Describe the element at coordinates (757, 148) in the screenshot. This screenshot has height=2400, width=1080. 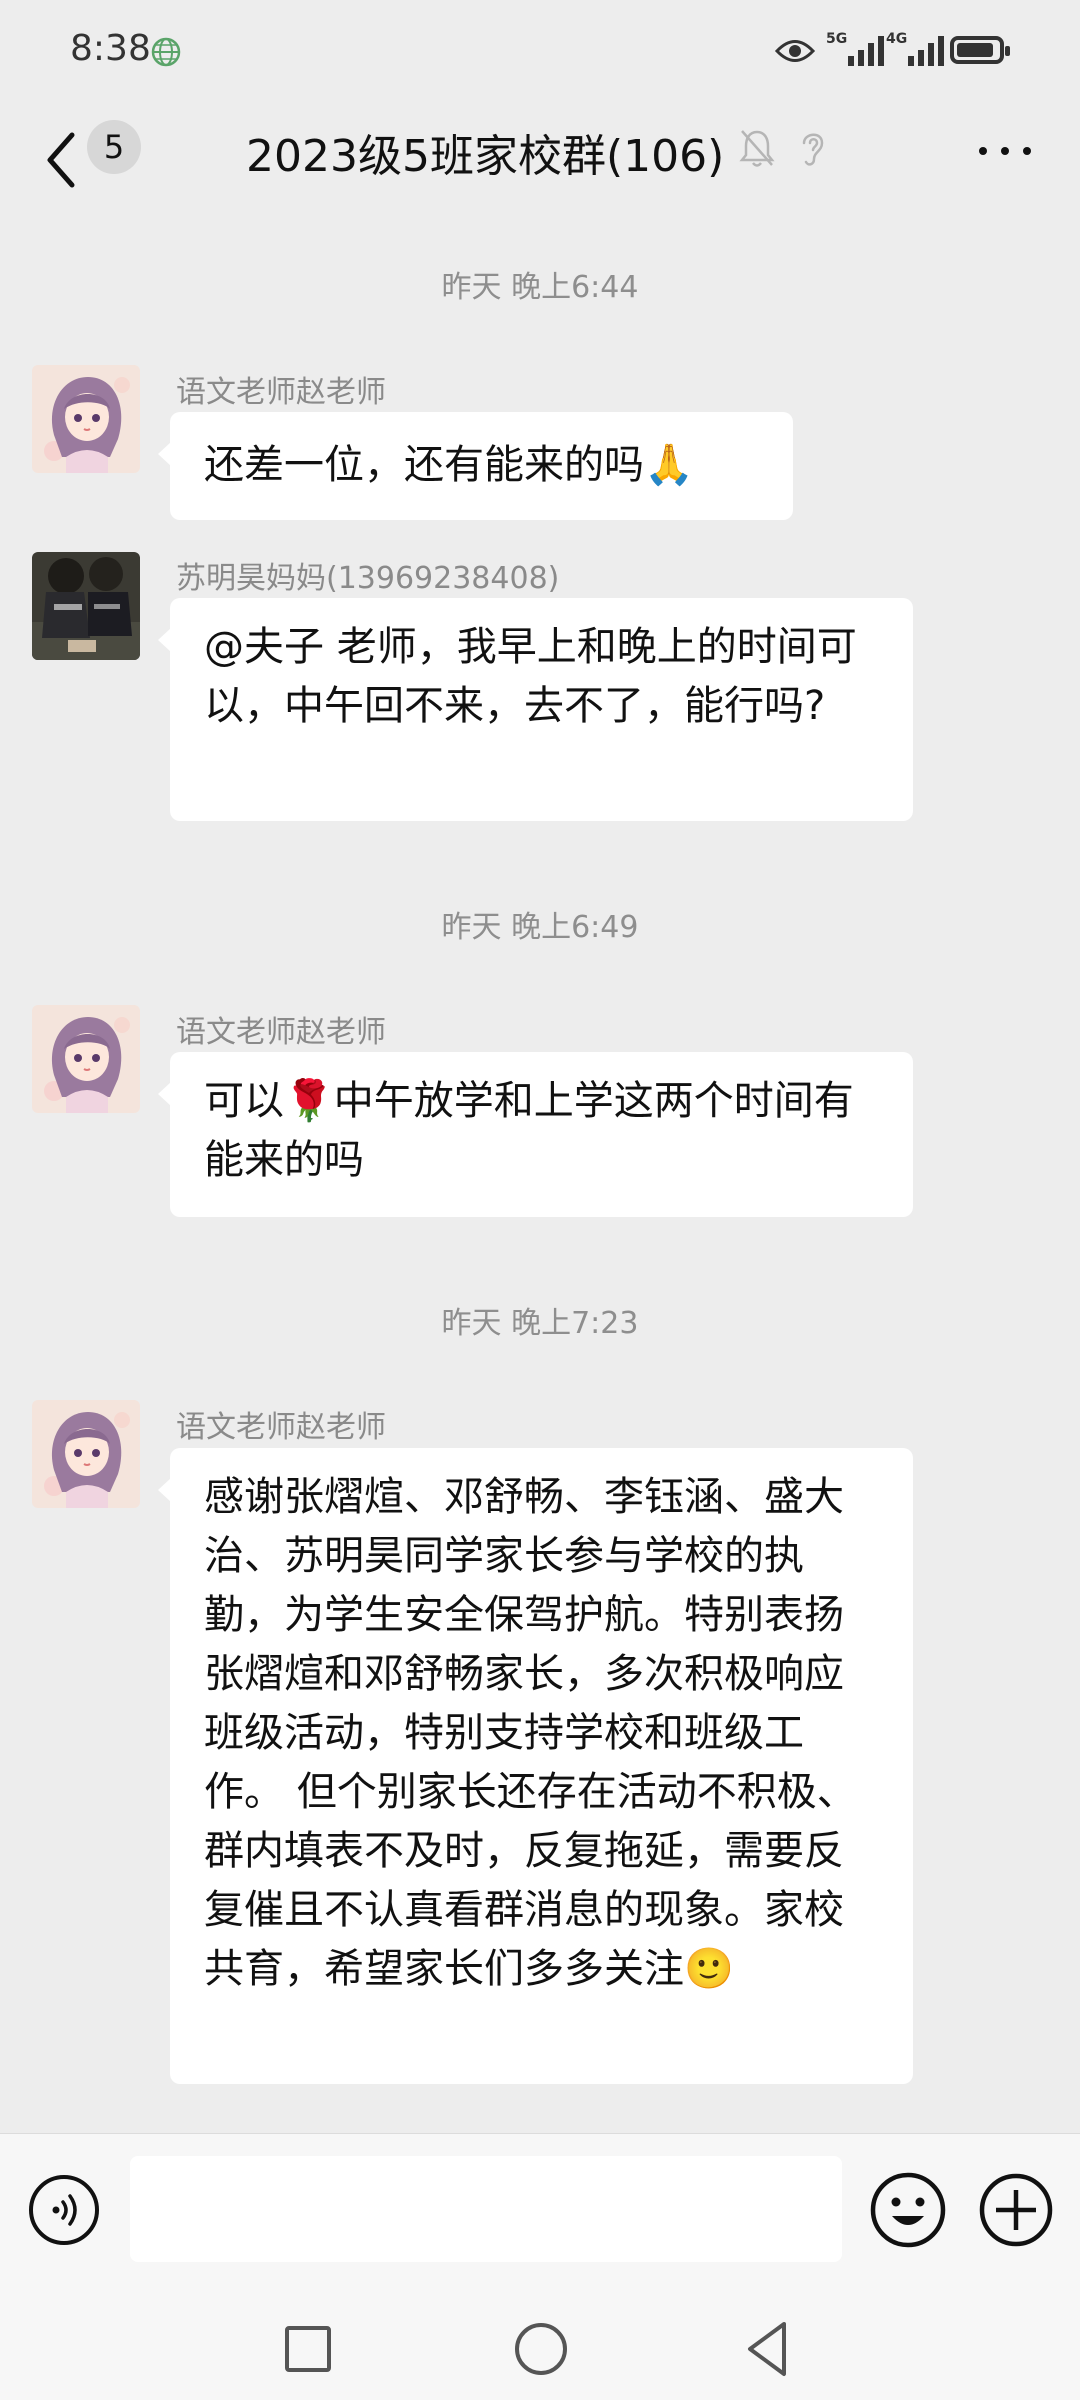
I see `muted-bell-icon` at that location.